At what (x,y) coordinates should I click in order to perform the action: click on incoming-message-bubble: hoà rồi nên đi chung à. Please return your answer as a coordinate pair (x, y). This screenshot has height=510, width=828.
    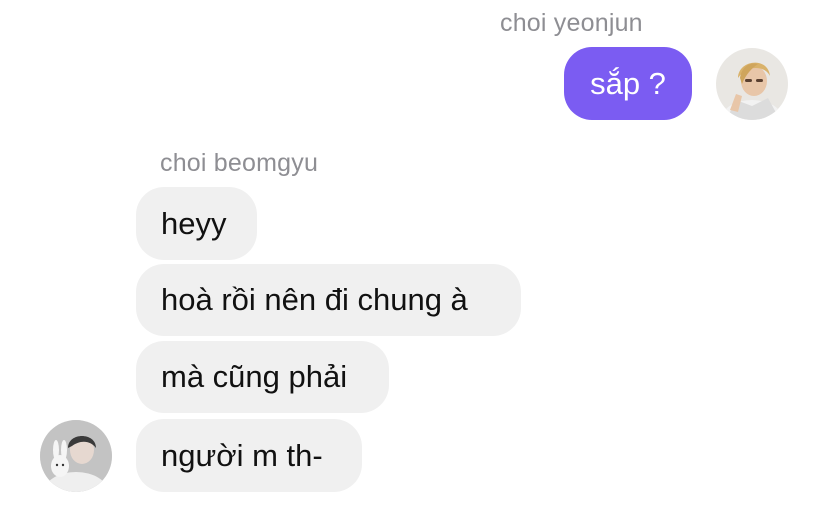
    Looking at the image, I should click on (328, 300).